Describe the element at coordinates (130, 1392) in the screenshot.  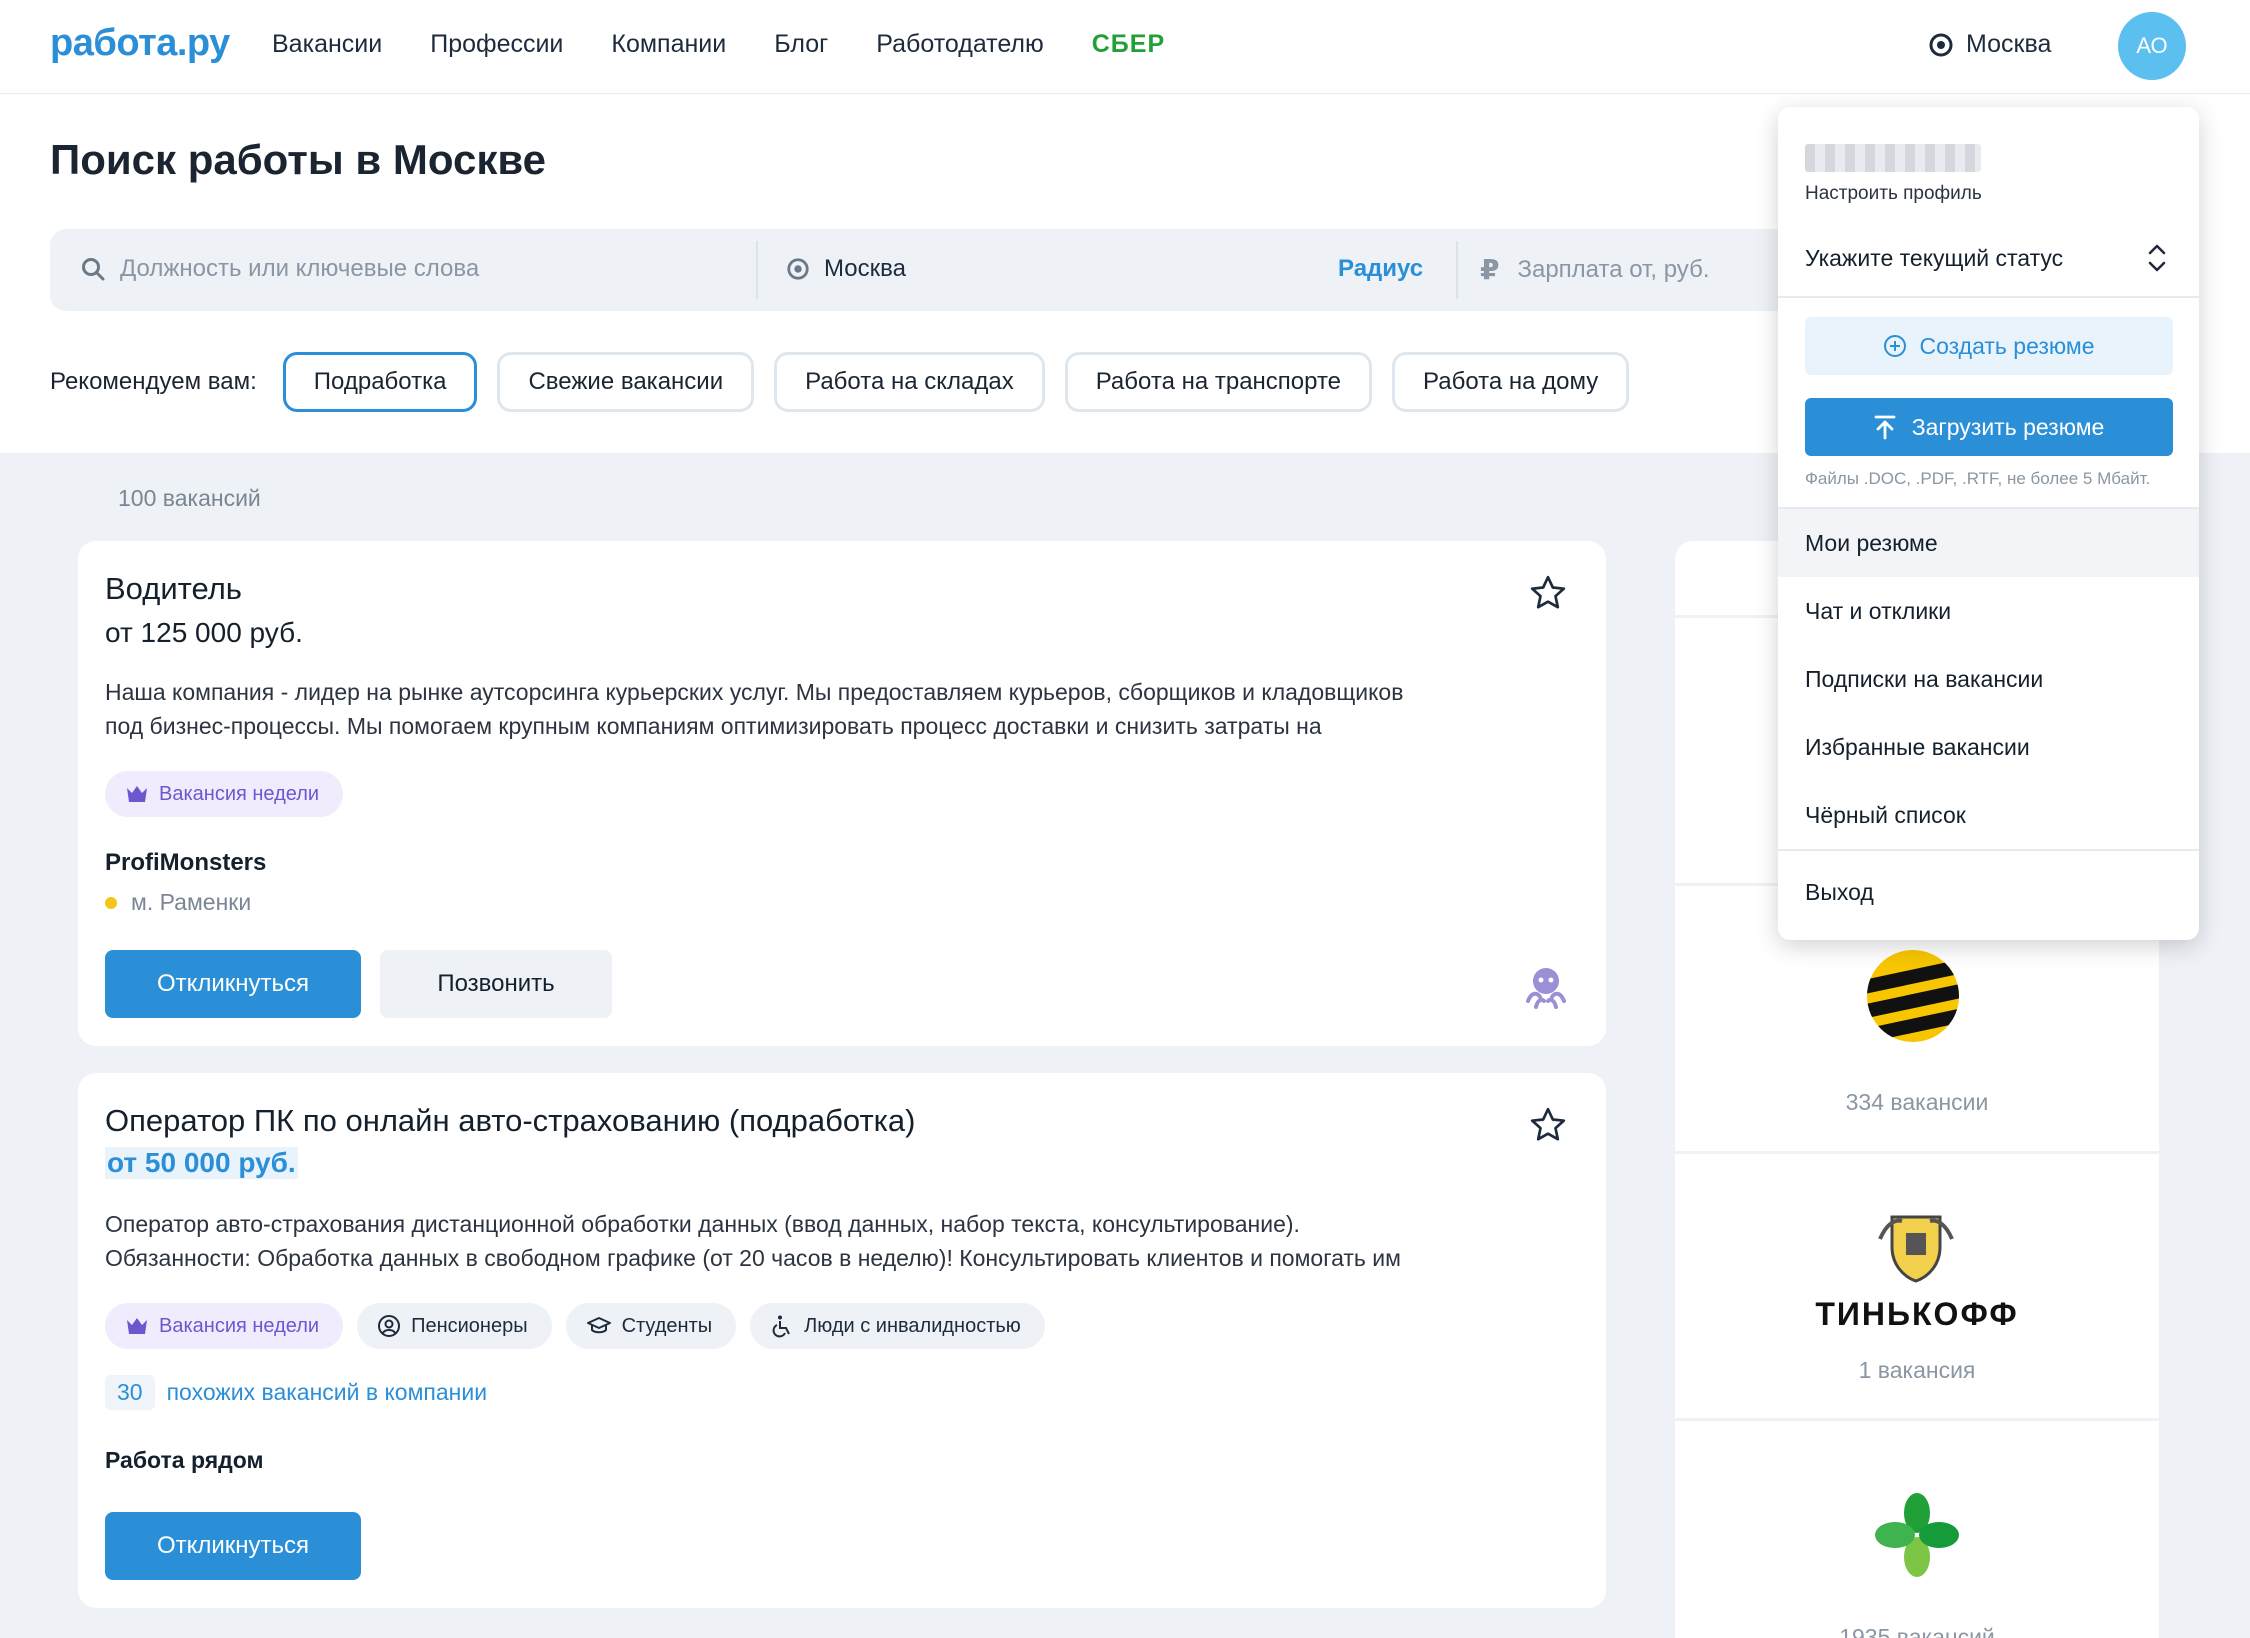
I see `similar-count: 30` at that location.